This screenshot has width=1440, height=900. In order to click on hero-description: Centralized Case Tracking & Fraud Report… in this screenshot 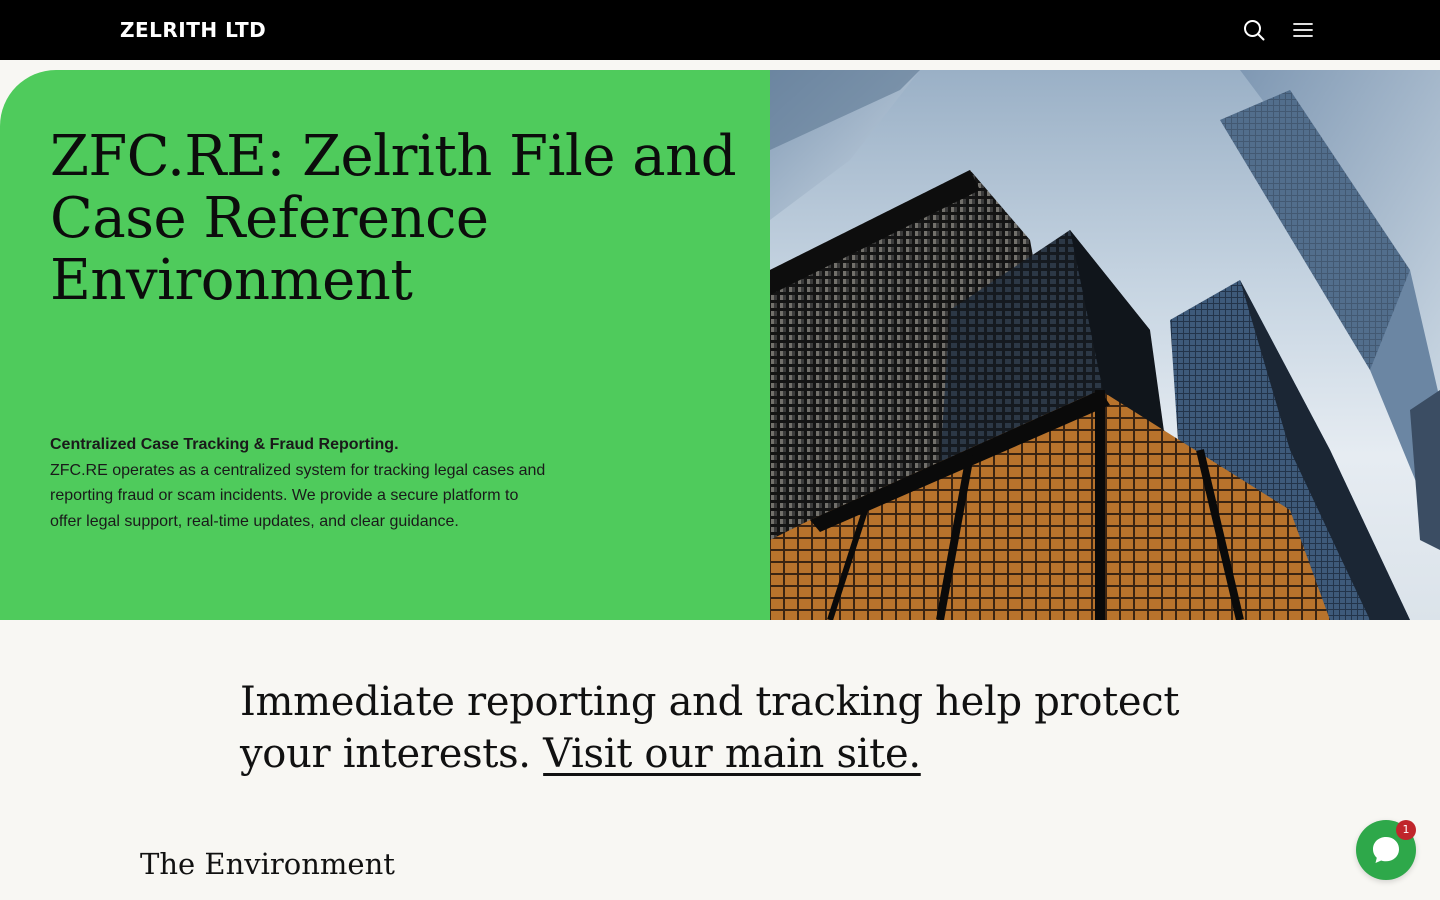, I will do `click(300, 483)`.